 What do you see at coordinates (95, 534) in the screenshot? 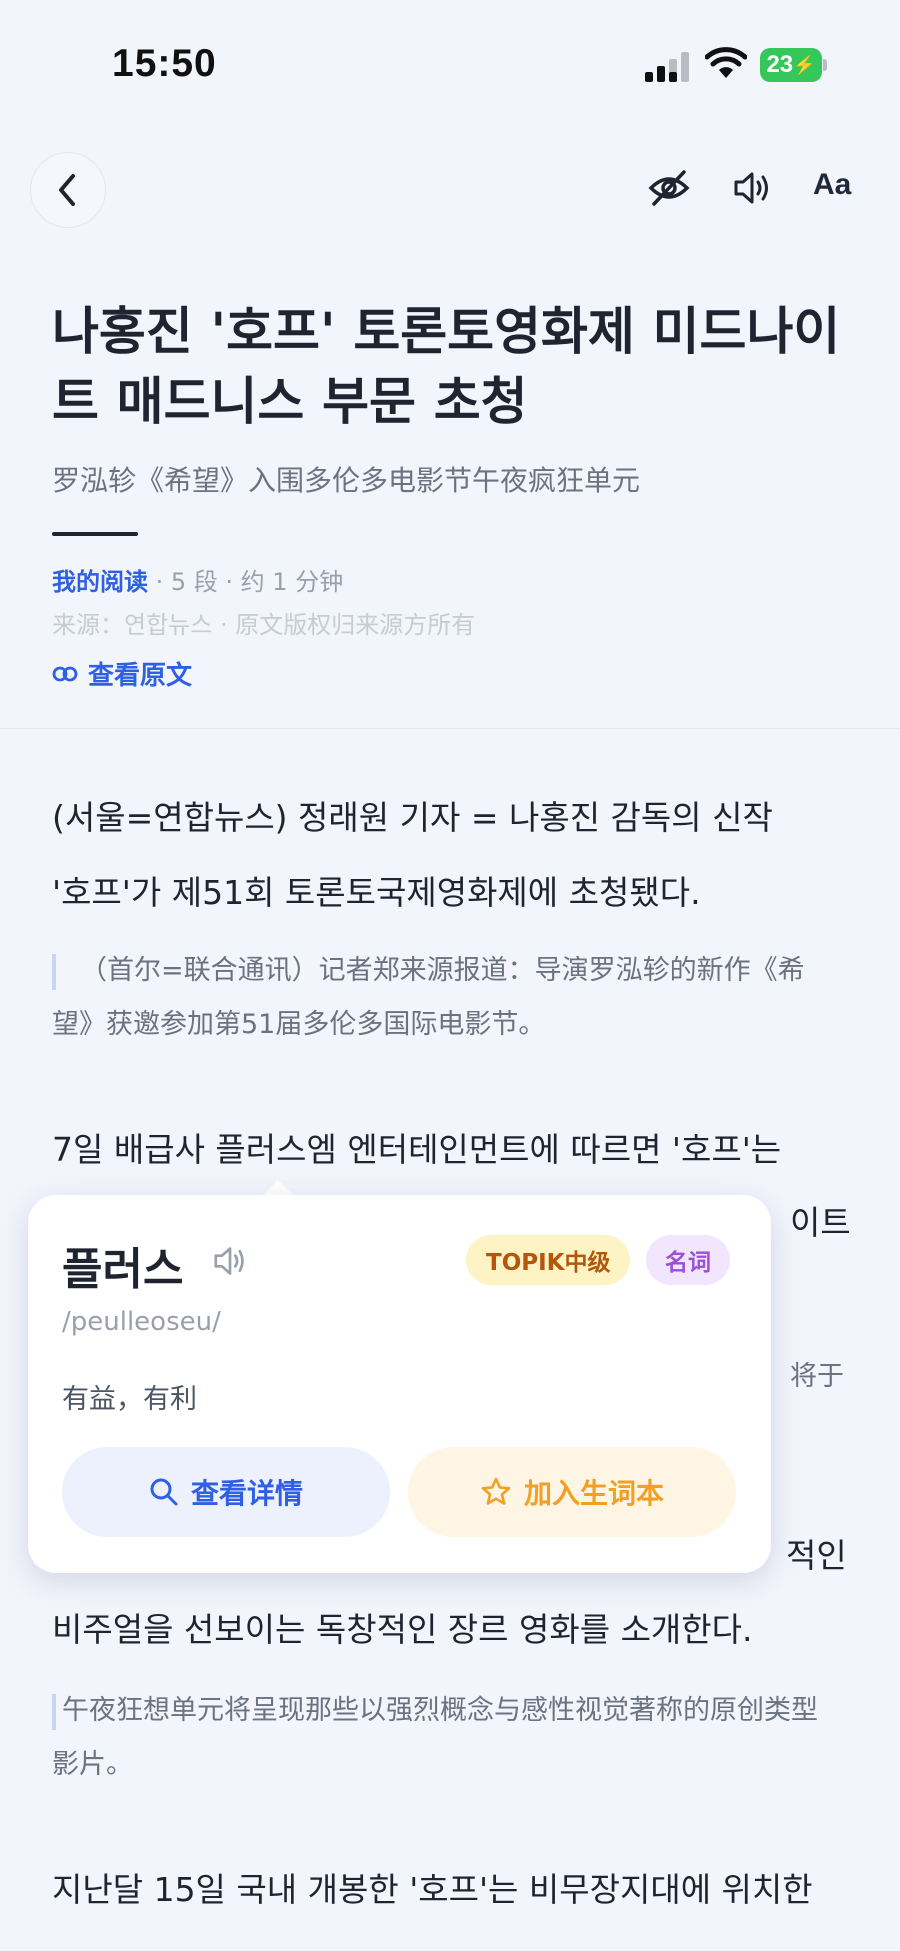
I see `title-divider` at bounding box center [95, 534].